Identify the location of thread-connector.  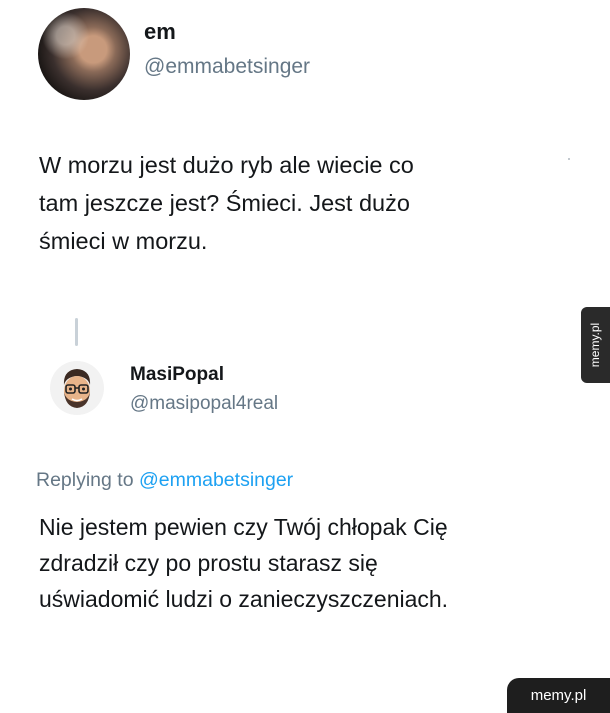
(76, 332).